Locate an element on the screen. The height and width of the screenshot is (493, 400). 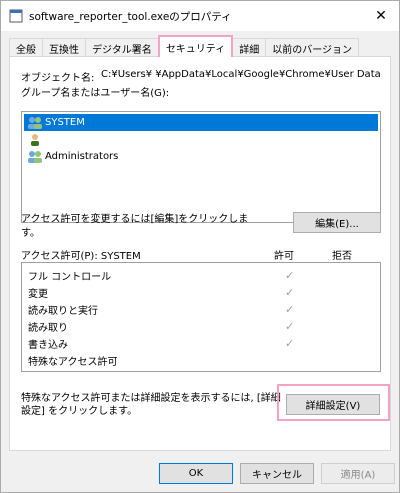
list-item-user is located at coordinates (201, 139).